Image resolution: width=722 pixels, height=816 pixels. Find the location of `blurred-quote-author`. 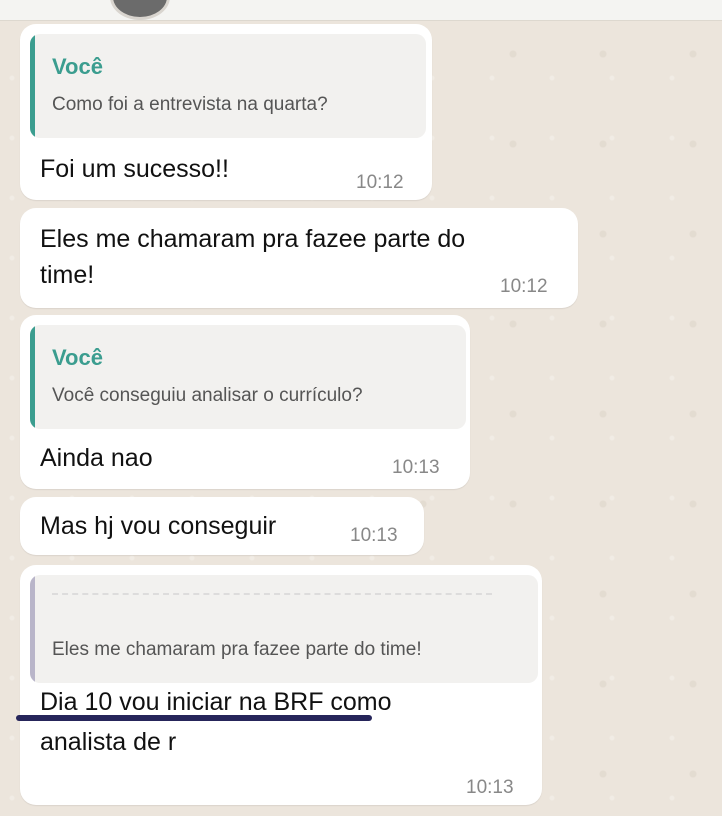

blurred-quote-author is located at coordinates (272, 601).